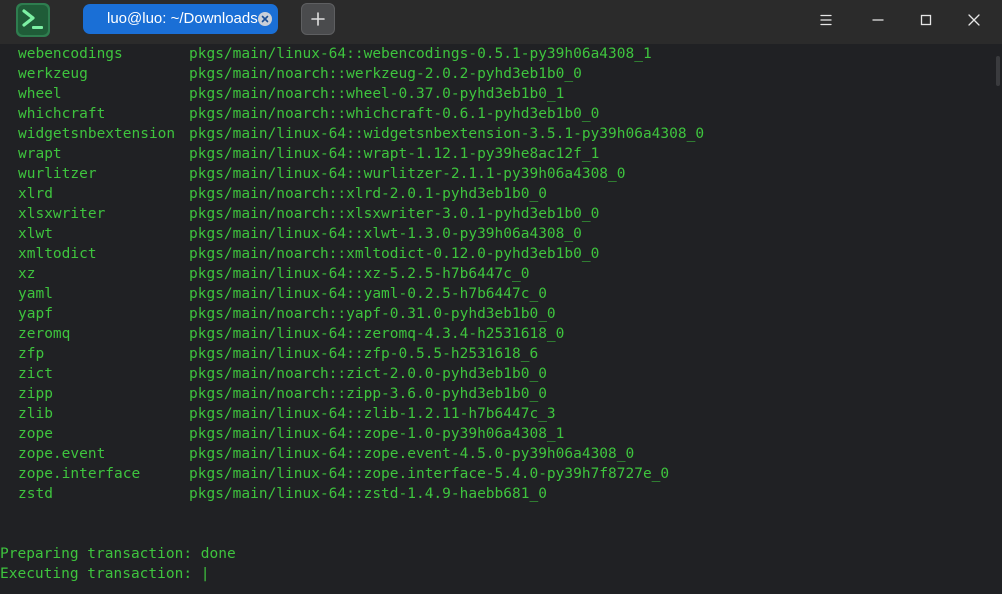 The image size is (1002, 594). What do you see at coordinates (57, 254) in the screenshot?
I see `package-name: xmltodict` at bounding box center [57, 254].